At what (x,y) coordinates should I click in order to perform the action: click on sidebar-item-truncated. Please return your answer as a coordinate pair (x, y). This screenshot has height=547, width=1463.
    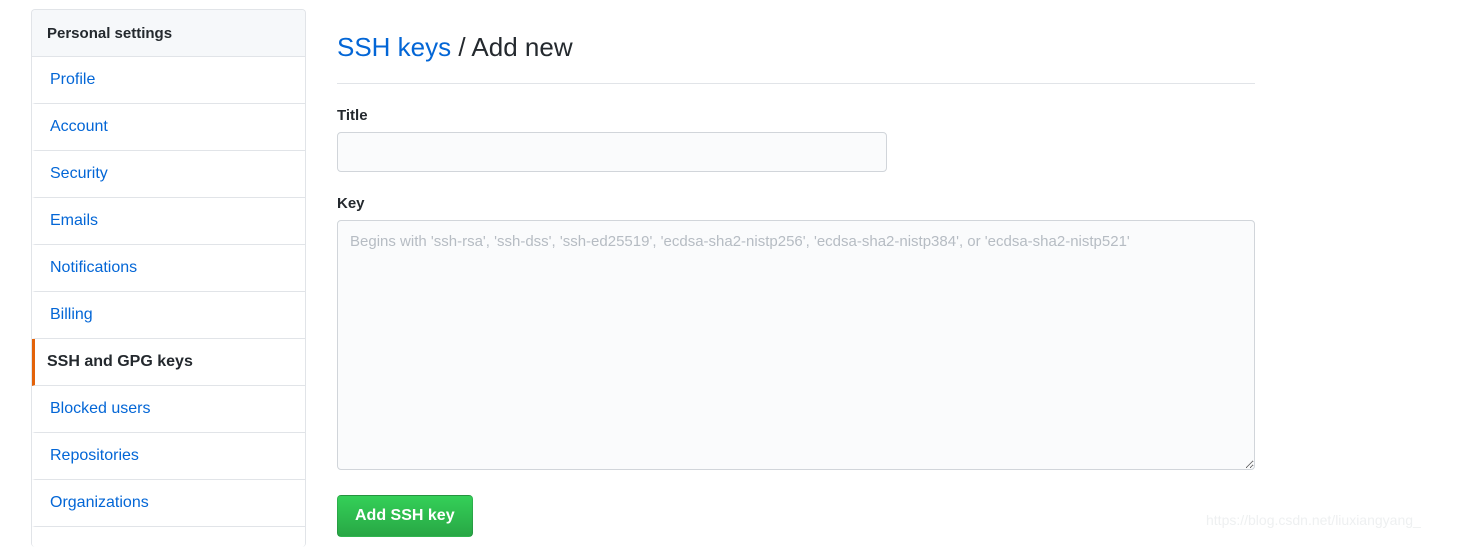
    Looking at the image, I should click on (168, 537).